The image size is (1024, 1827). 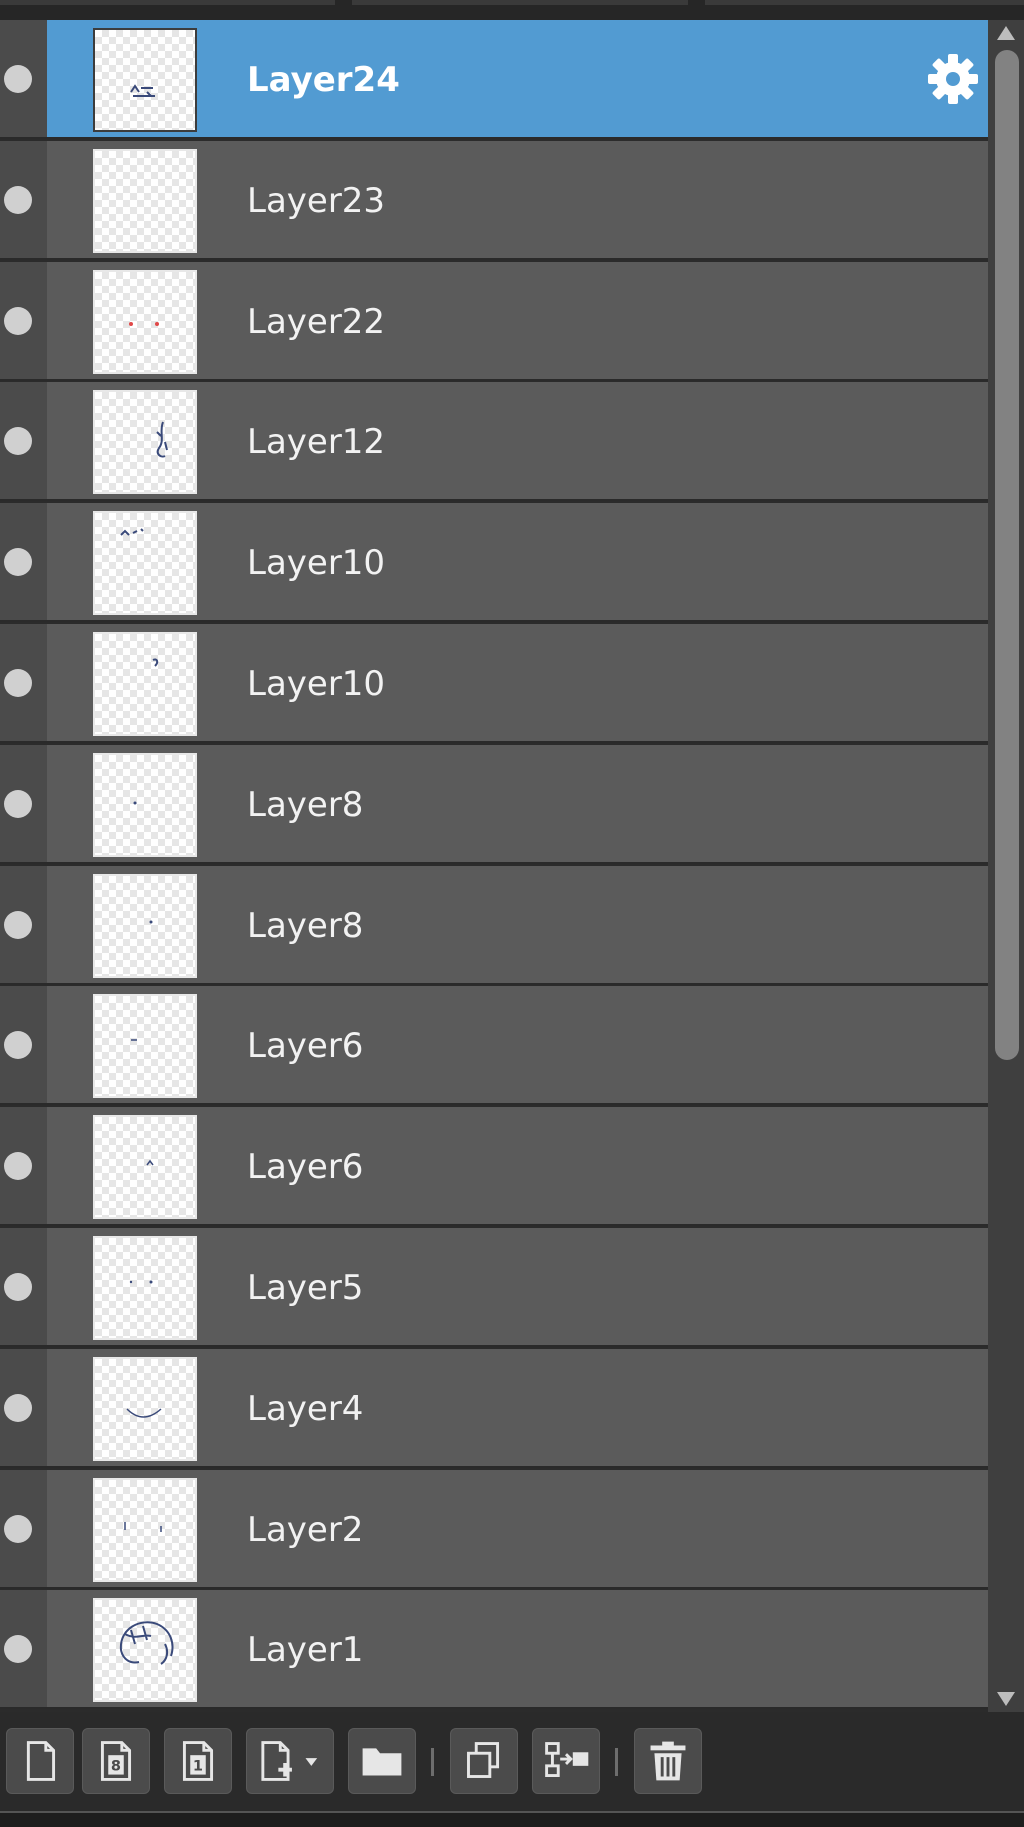 I want to click on layer-body: Layer1, so click(x=517, y=1648).